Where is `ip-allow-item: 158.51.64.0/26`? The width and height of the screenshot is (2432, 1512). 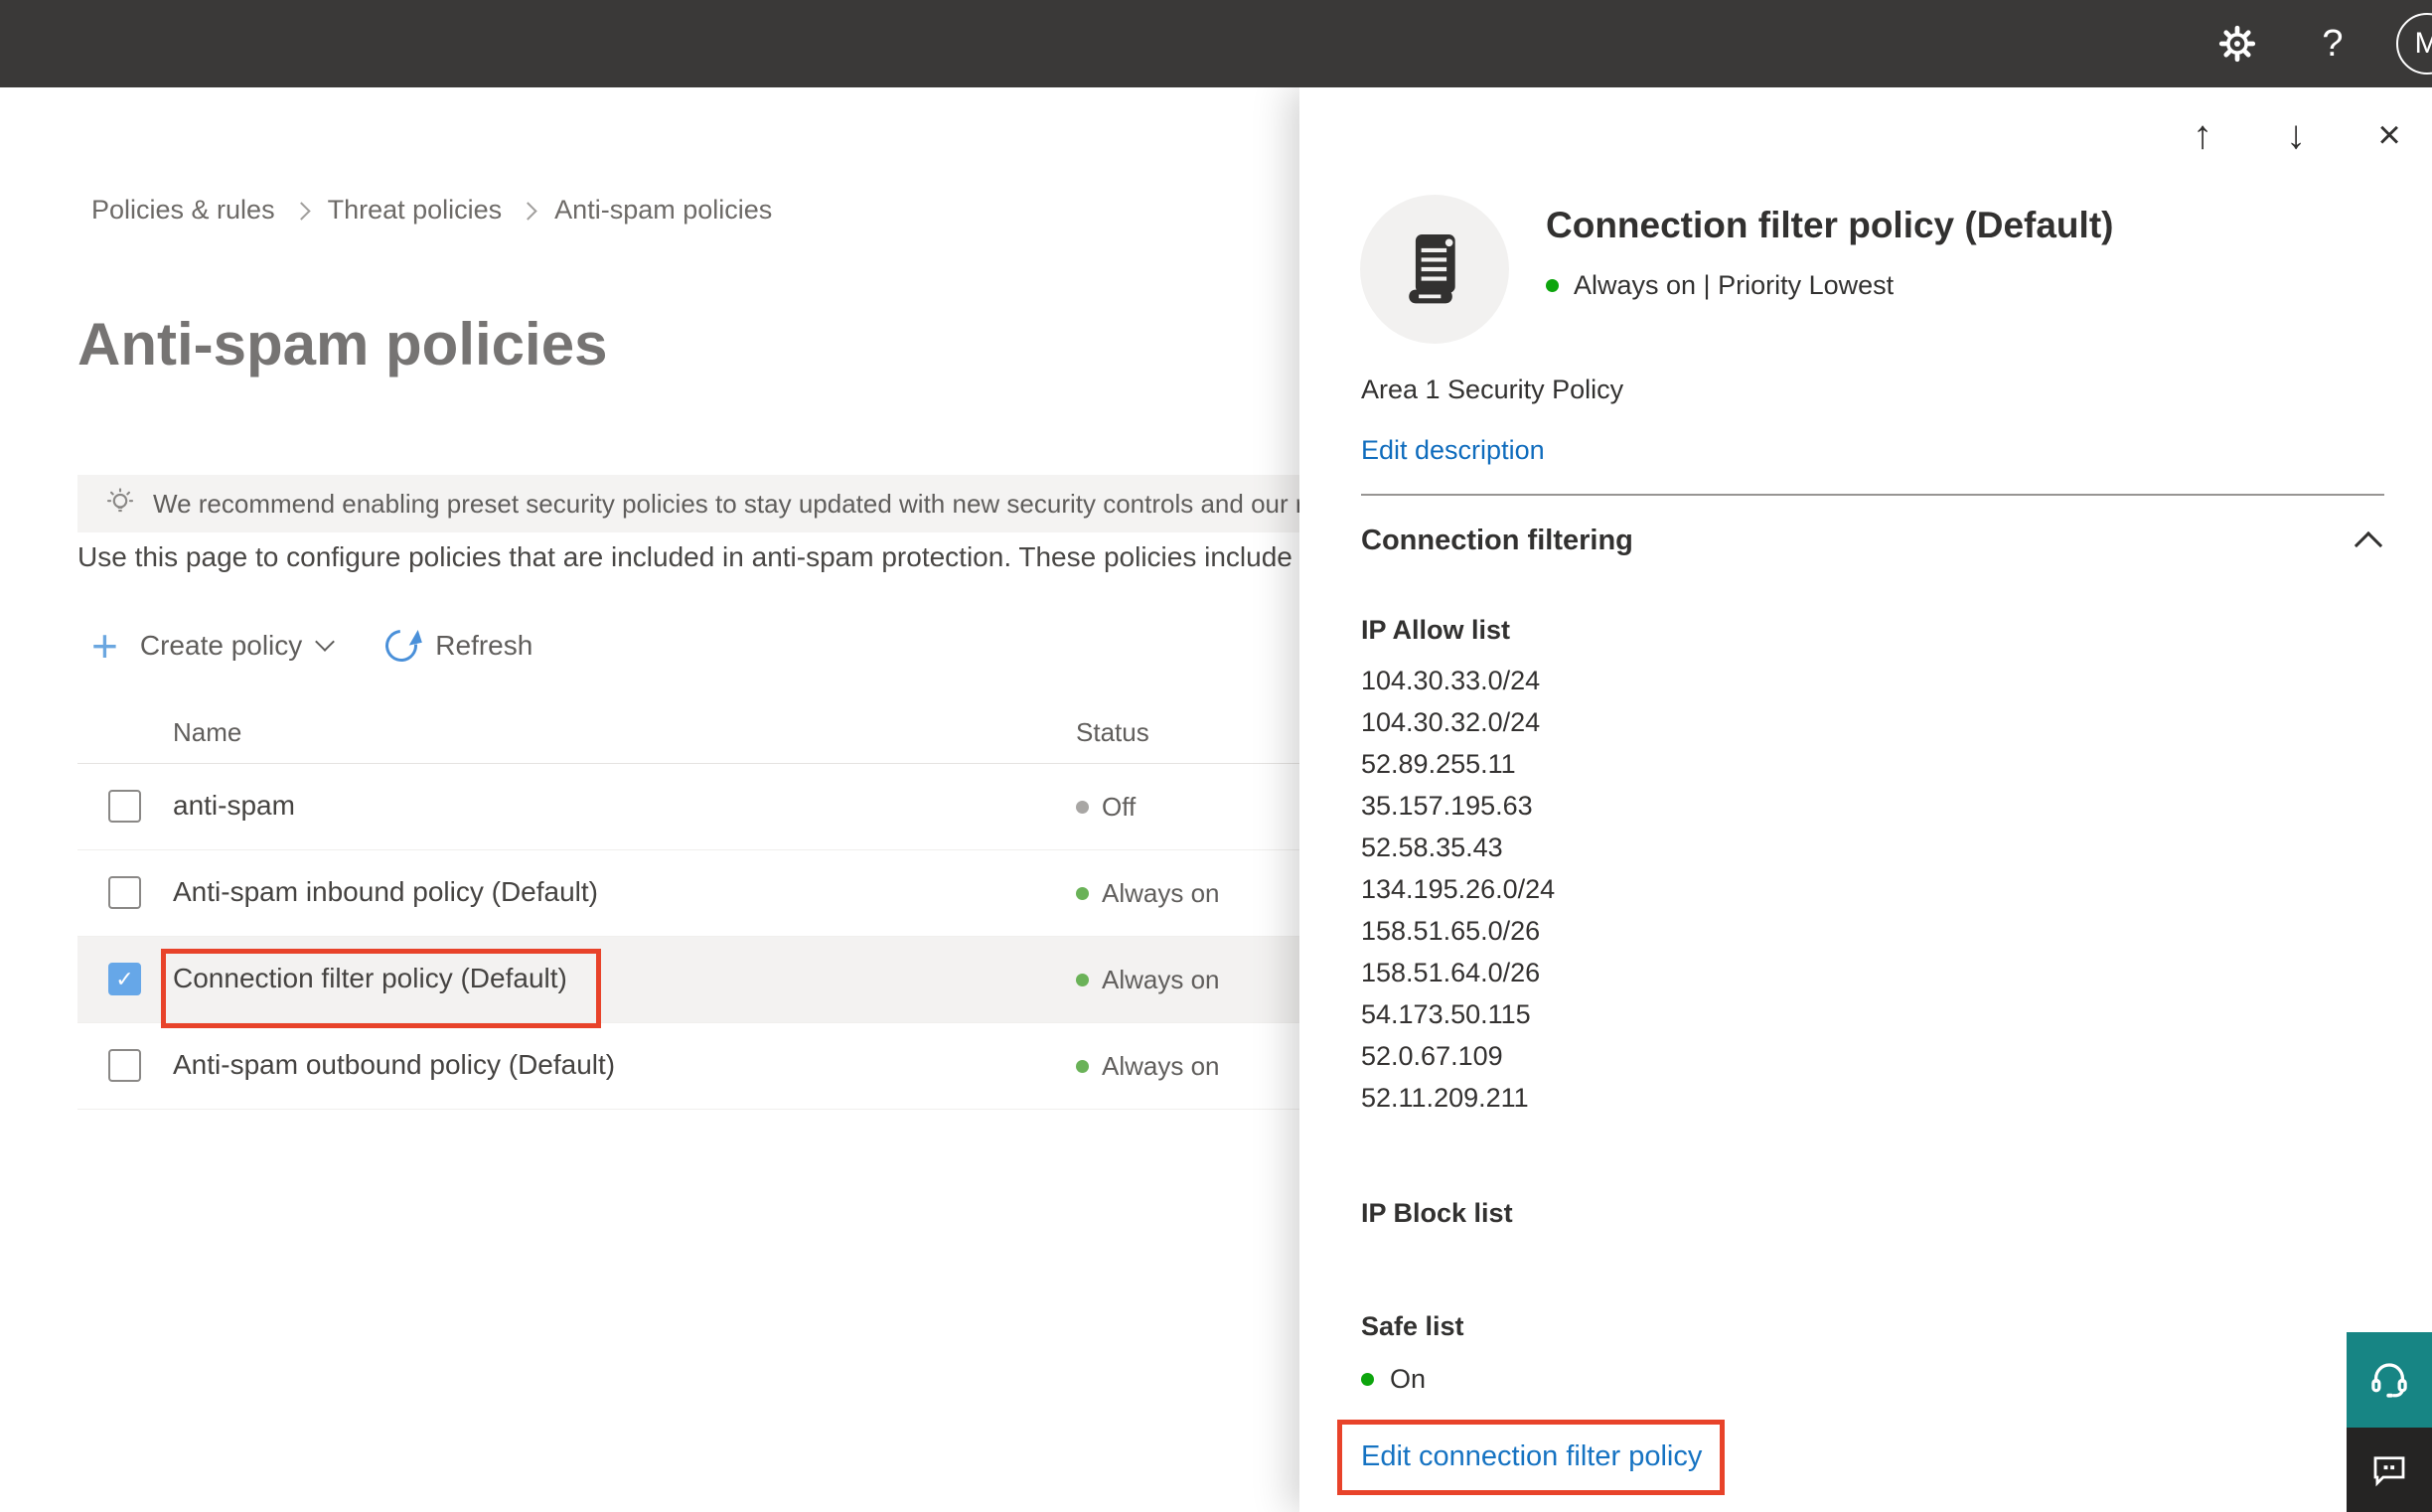 ip-allow-item: 158.51.64.0/26 is located at coordinates (1451, 972).